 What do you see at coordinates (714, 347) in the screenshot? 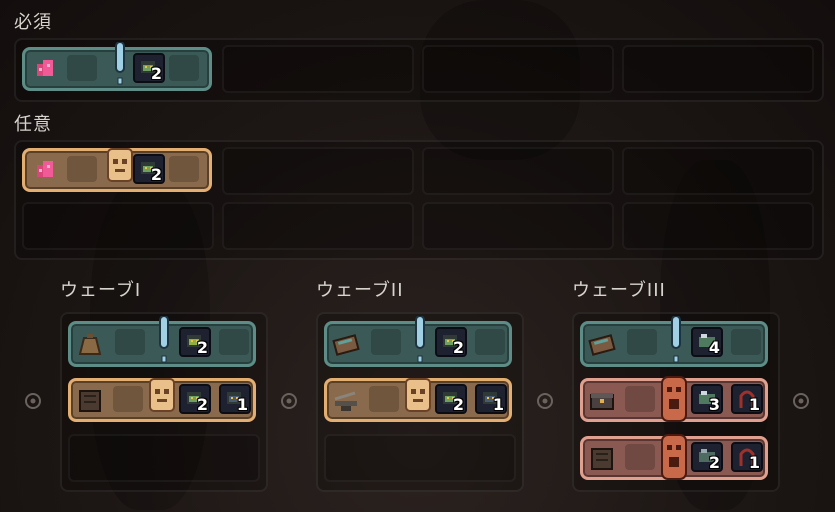
I see `unit-count: 4` at bounding box center [714, 347].